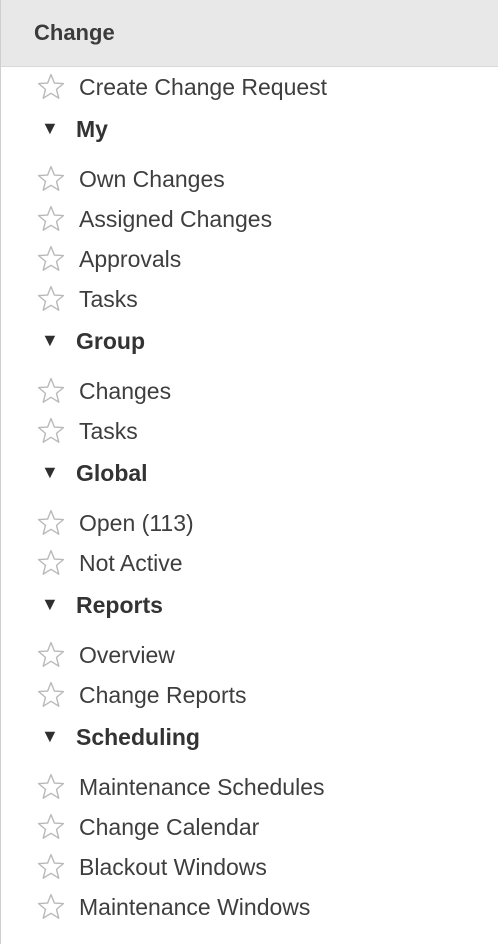 This screenshot has width=498, height=944. I want to click on group-header-my: ▼ My, so click(249, 129).